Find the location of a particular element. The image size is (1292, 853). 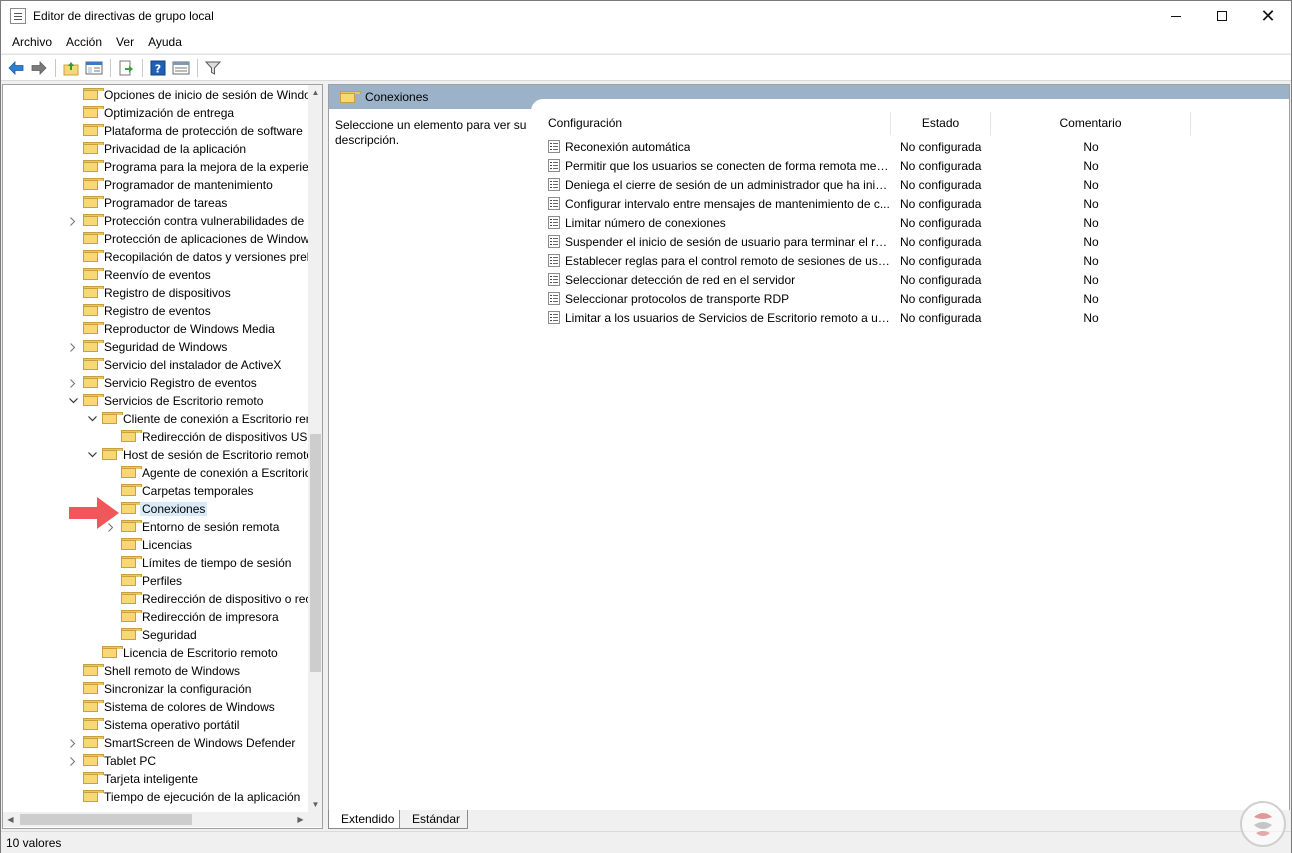

scroll-right-arrow-icon: ▶ is located at coordinates (300, 819).